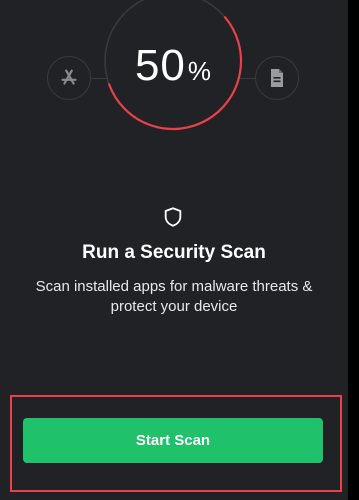  I want to click on progress-number: 50, so click(160, 65).